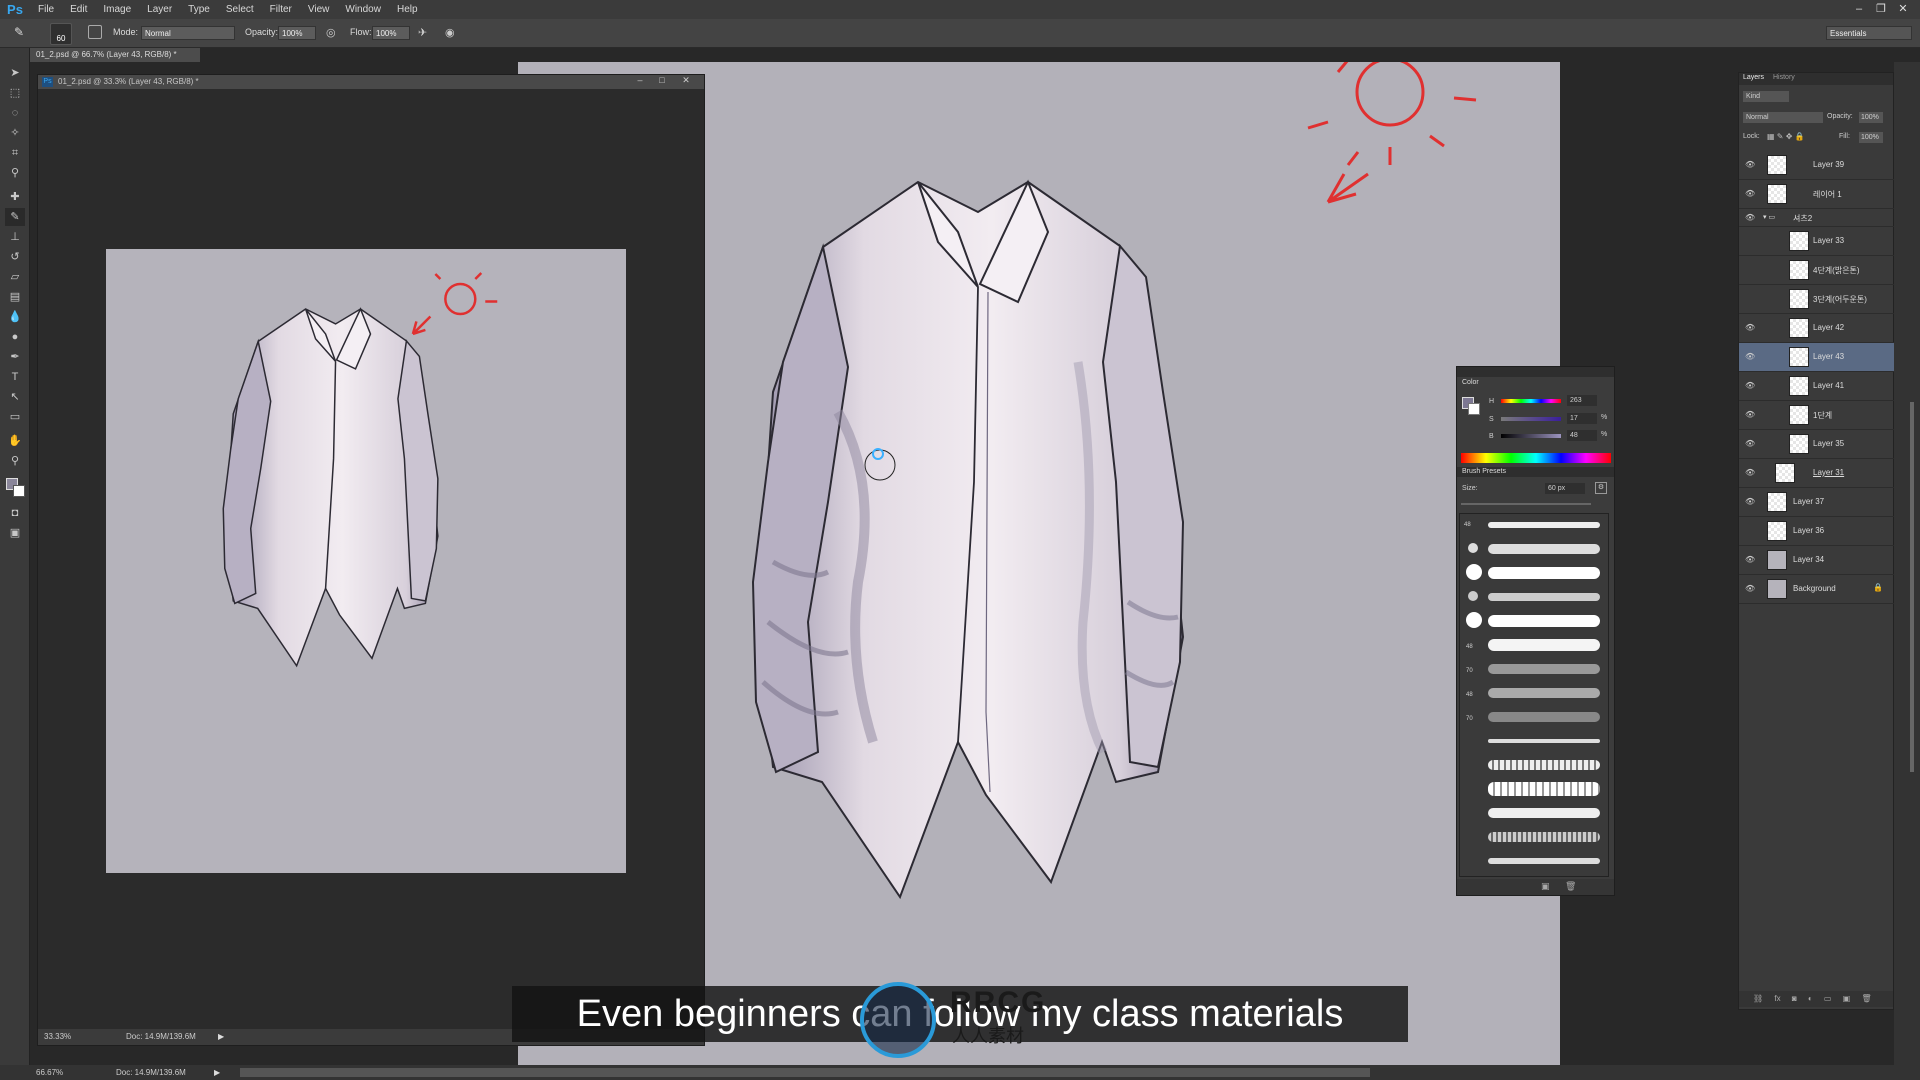 Image resolution: width=1920 pixels, height=1080 pixels. What do you see at coordinates (1545, 886) in the screenshot?
I see `new-preset-icon: ▣` at bounding box center [1545, 886].